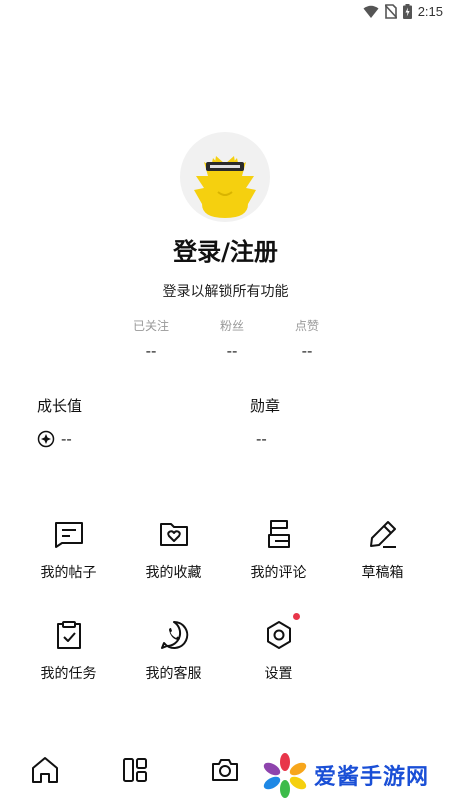  Describe the element at coordinates (278, 635) in the screenshot. I see `settings-hexagon-icon` at that location.